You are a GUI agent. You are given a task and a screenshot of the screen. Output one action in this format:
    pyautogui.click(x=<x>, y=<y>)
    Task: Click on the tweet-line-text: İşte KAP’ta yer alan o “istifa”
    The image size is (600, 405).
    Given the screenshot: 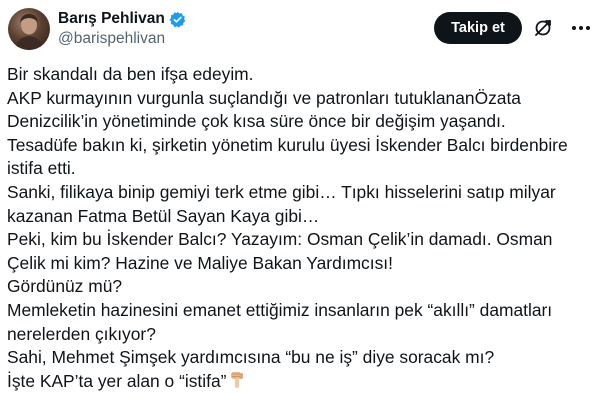 What is the action you would take?
    pyautogui.click(x=117, y=380)
    